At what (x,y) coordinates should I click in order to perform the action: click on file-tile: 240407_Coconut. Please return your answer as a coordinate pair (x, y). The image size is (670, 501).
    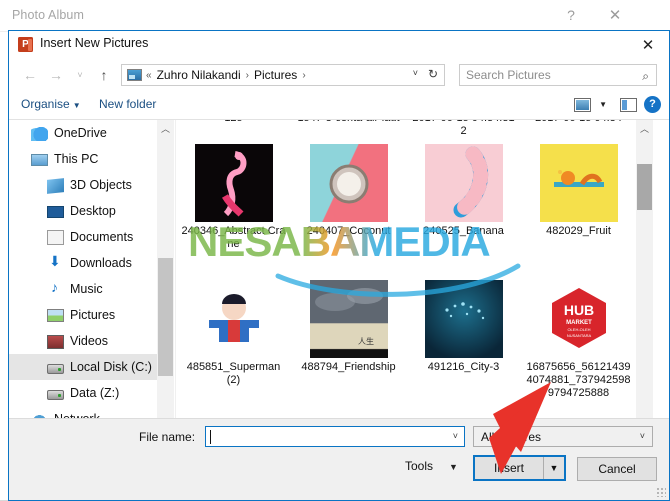
    Looking at the image, I should click on (348, 197).